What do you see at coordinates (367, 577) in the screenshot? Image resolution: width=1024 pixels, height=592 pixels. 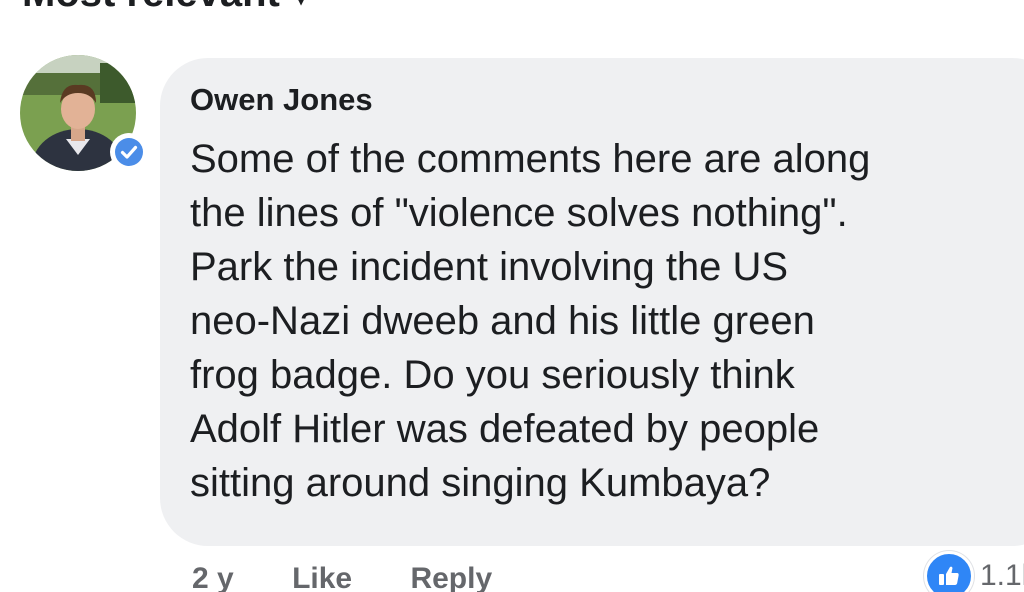 I see `comment-actions: 2 y Like Reply` at bounding box center [367, 577].